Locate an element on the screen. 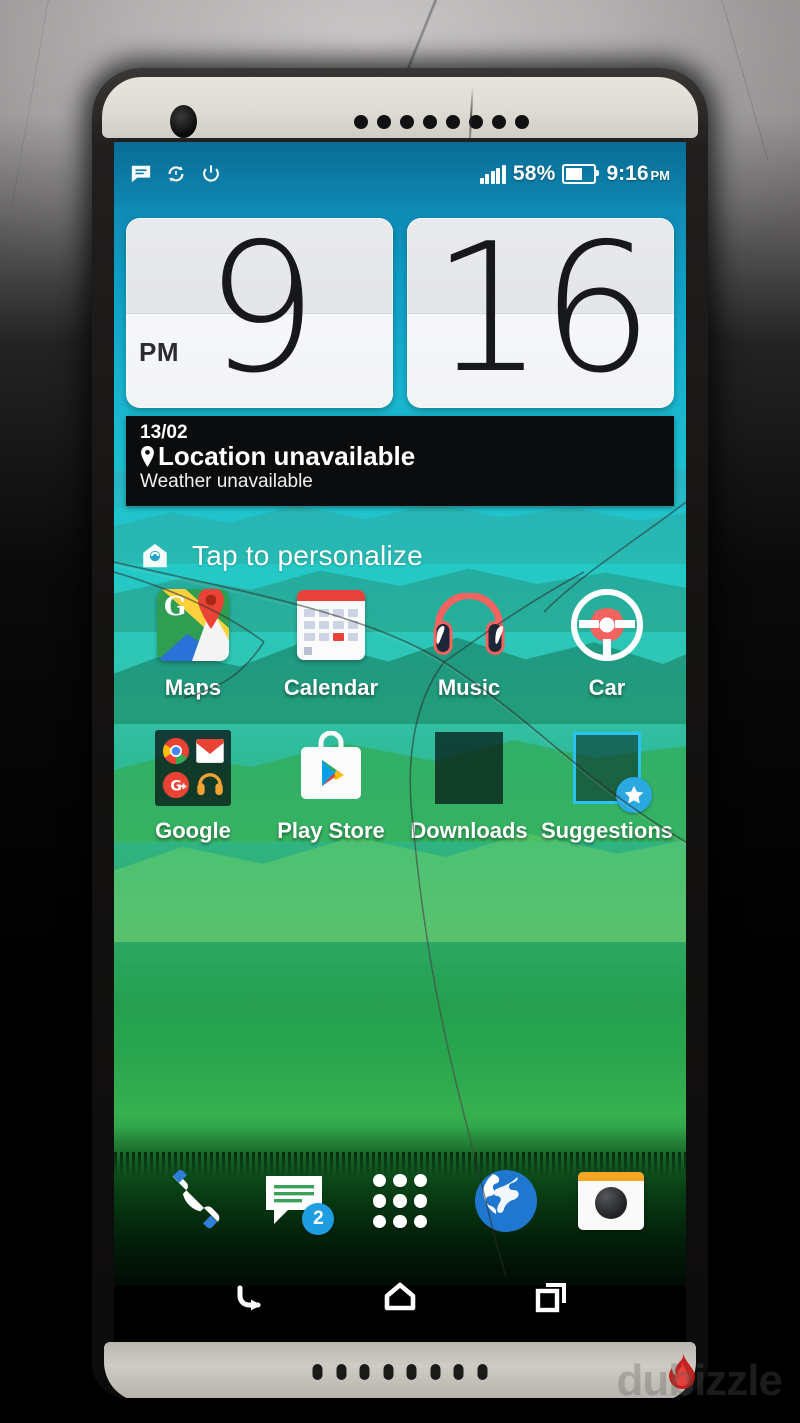 The height and width of the screenshot is (1423, 800). play-store-icon is located at coordinates (331, 765).